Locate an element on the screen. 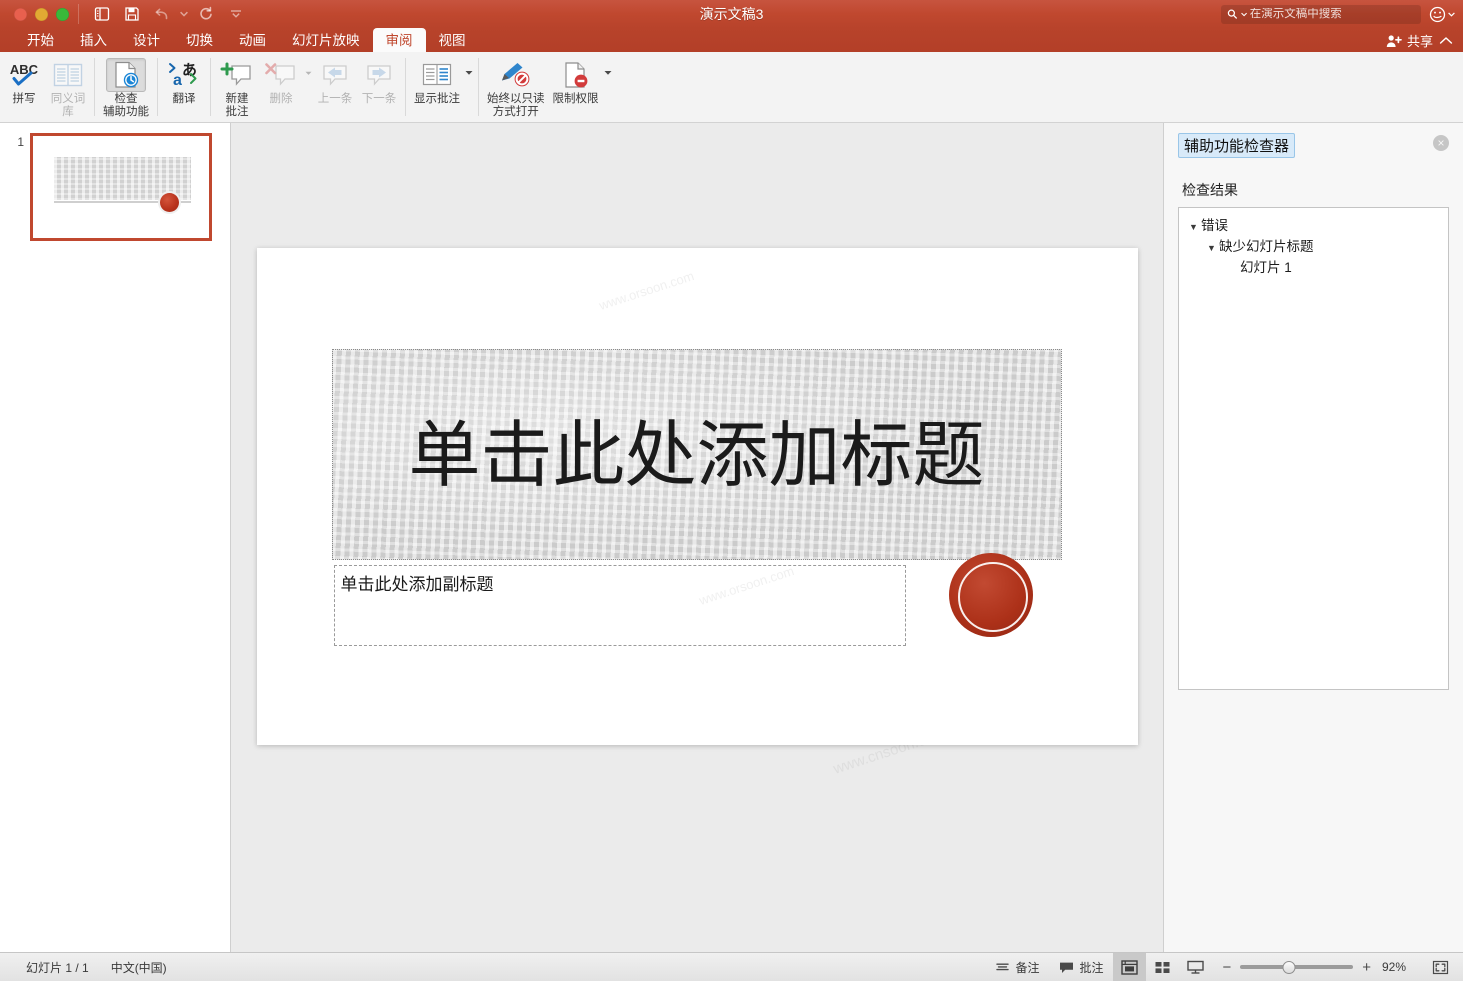 This screenshot has height=981, width=1463. thesaurus-button: 同义词 库 is located at coordinates (68, 87).